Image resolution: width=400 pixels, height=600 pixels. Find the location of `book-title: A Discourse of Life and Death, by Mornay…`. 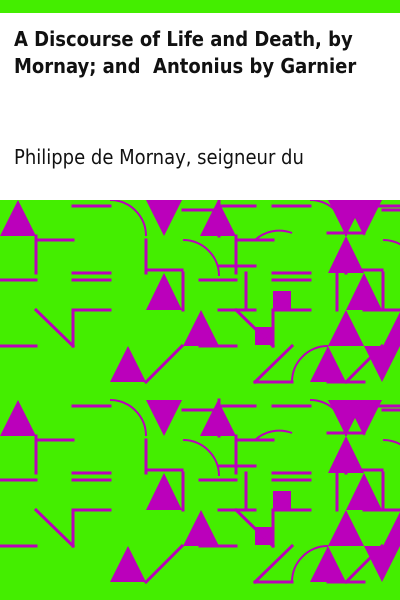

book-title: A Discourse of Life and Death, by Mornay… is located at coordinates (187, 52).